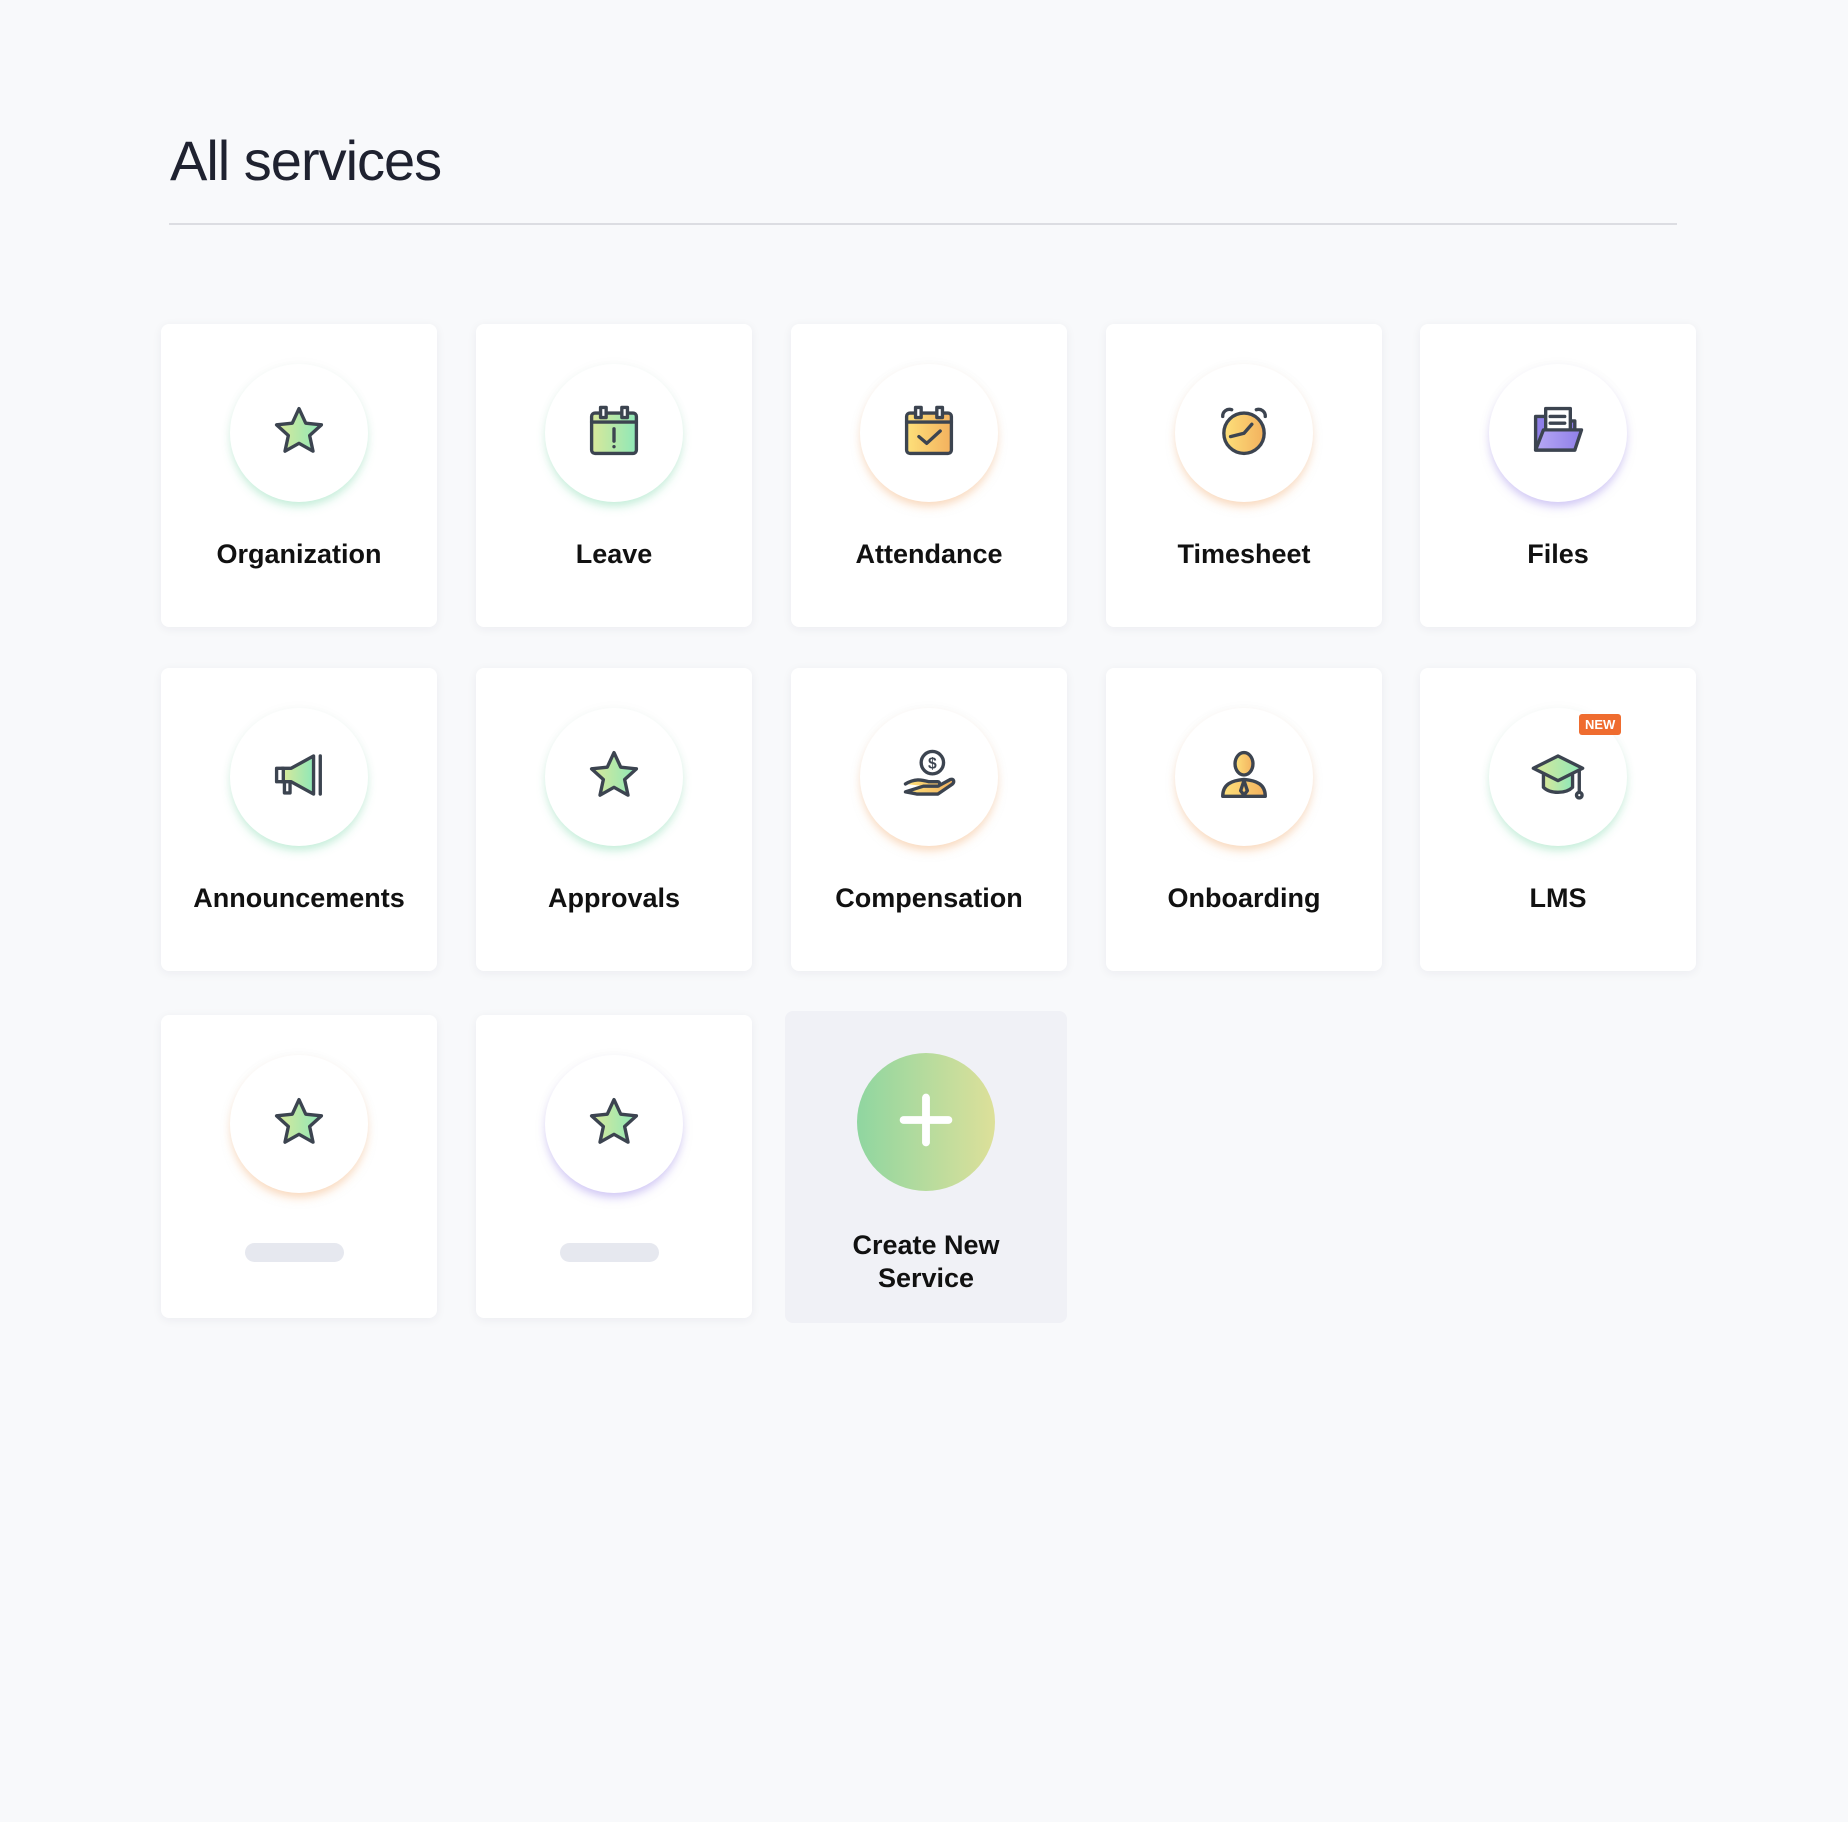 The width and height of the screenshot is (1848, 1822). Describe the element at coordinates (926, 1261) in the screenshot. I see `create-label: Create New Service` at that location.